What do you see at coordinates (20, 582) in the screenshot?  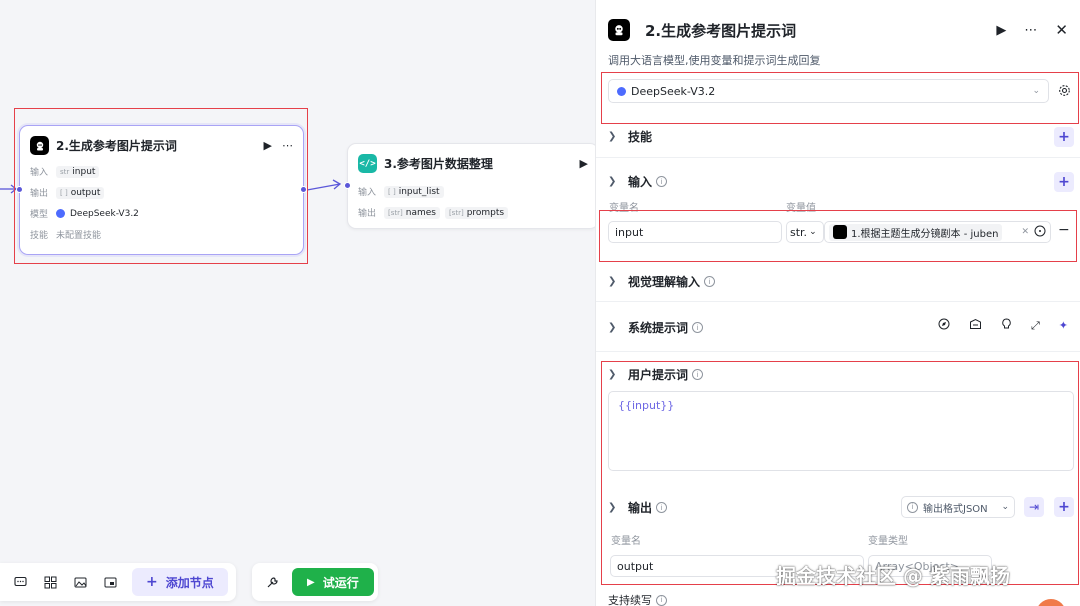 I see `comment-icon` at bounding box center [20, 582].